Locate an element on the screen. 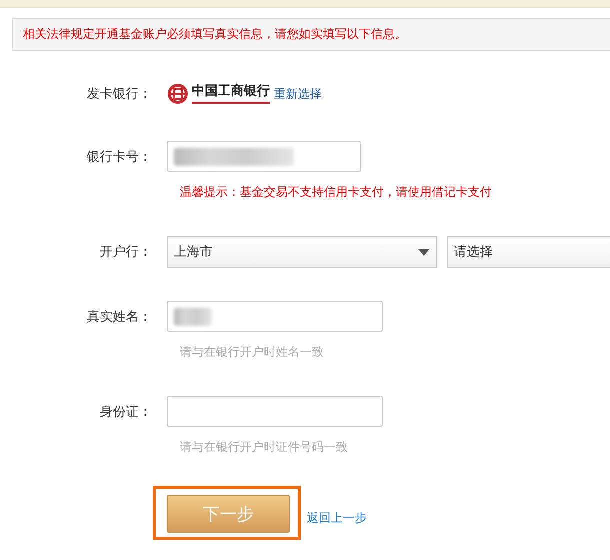  field-label: 开户行： is located at coordinates (126, 252).